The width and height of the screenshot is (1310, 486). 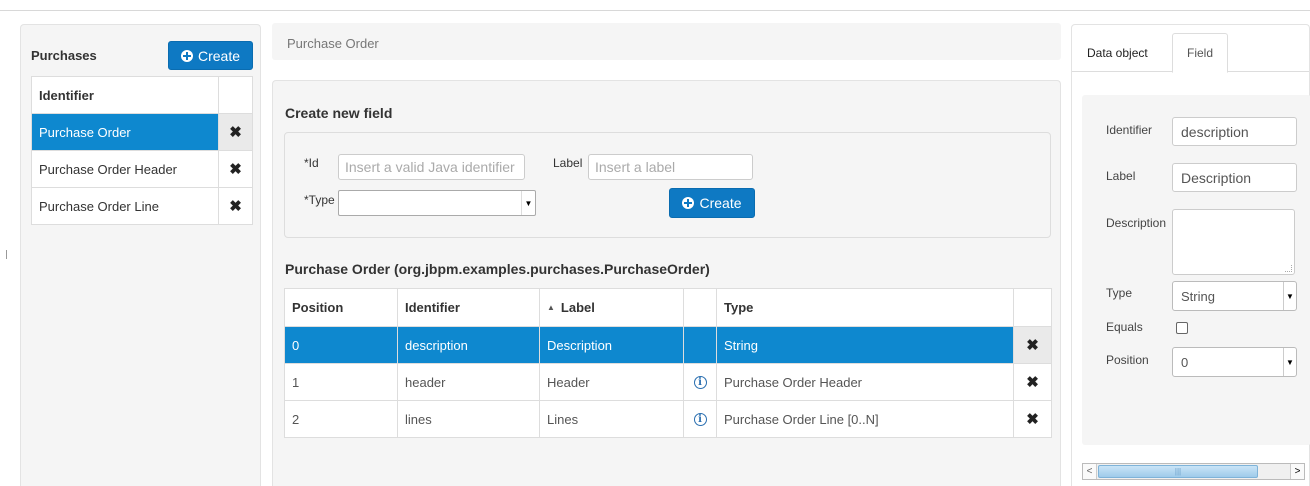 I want to click on position-cell: 1, so click(x=341, y=382).